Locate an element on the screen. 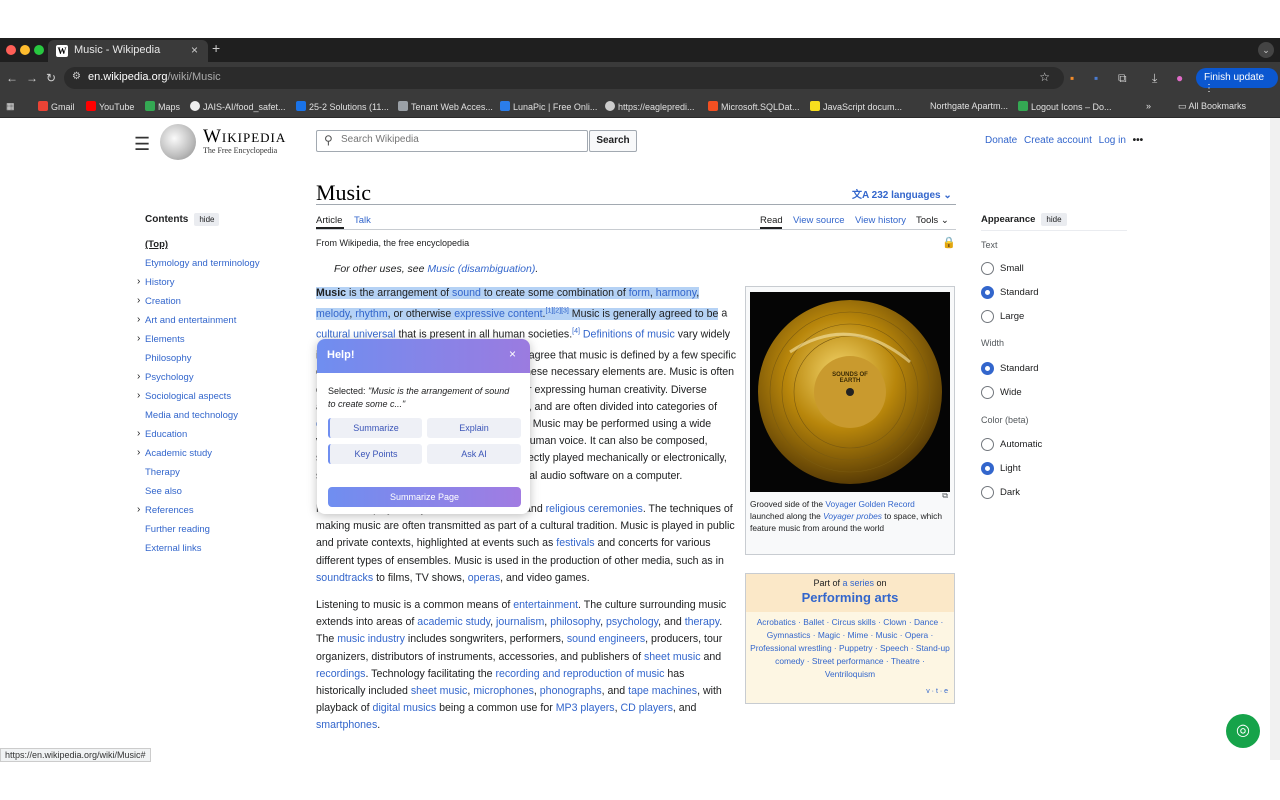  toc-item: (Top) is located at coordinates (156, 244).